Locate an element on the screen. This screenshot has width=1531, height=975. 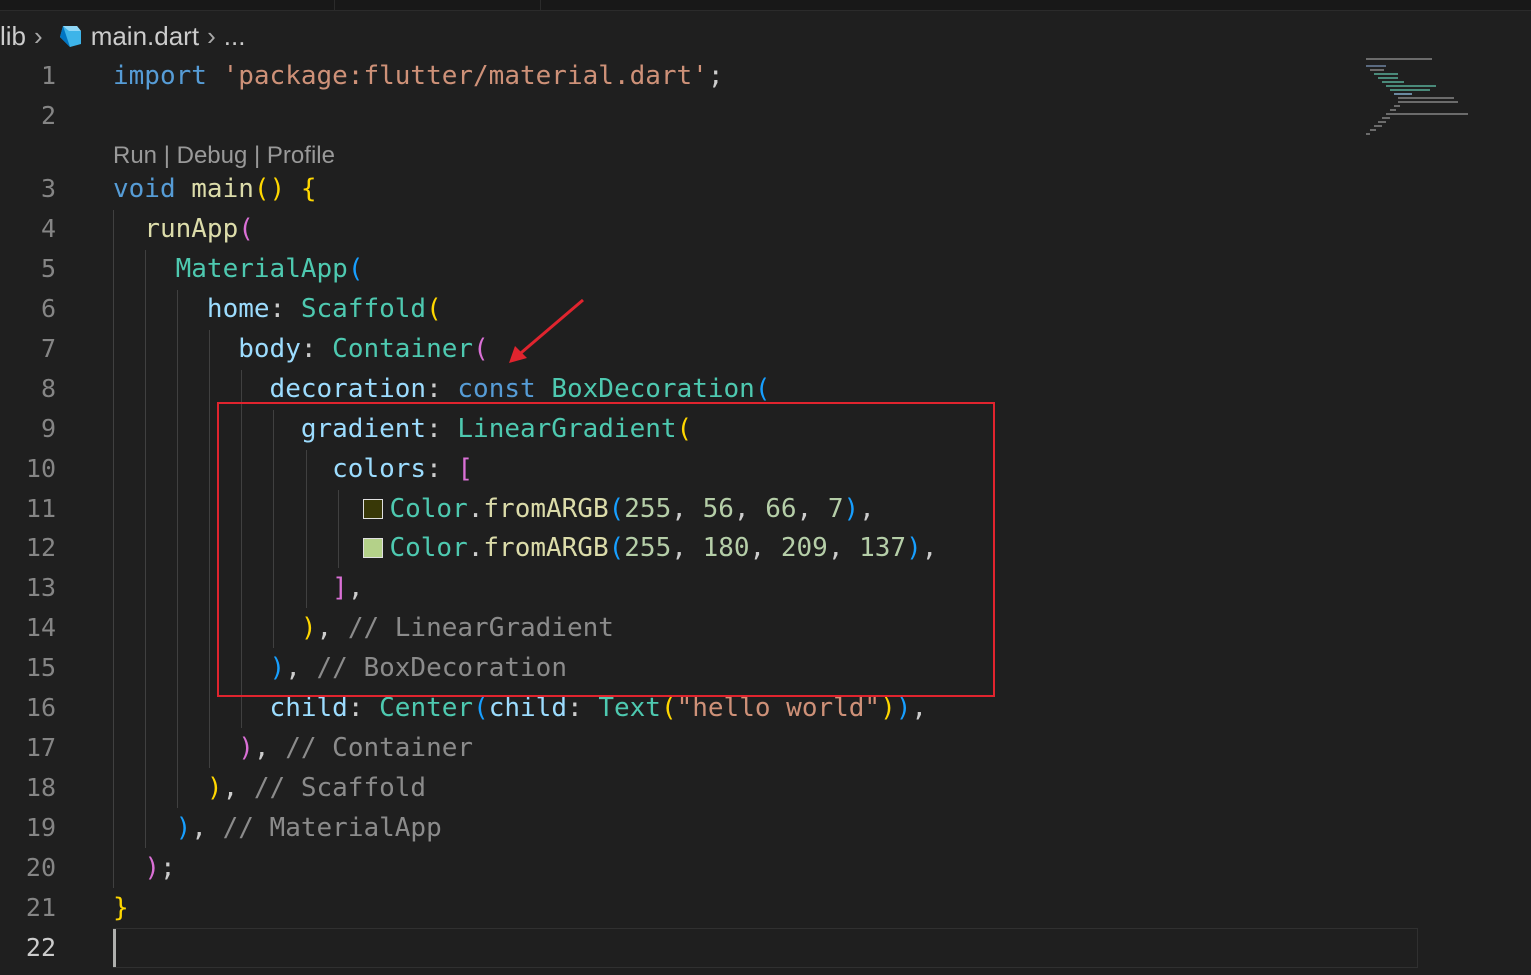
code-text: void main() { is located at coordinates (215, 189).